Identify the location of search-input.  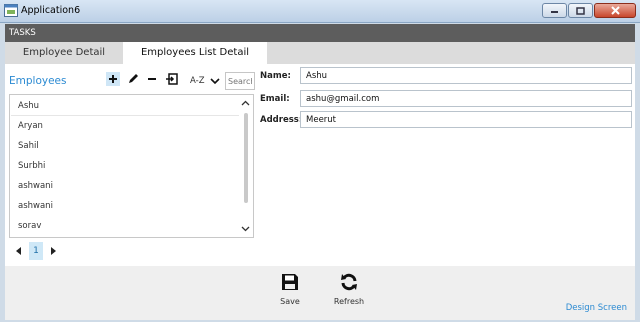
(240, 81).